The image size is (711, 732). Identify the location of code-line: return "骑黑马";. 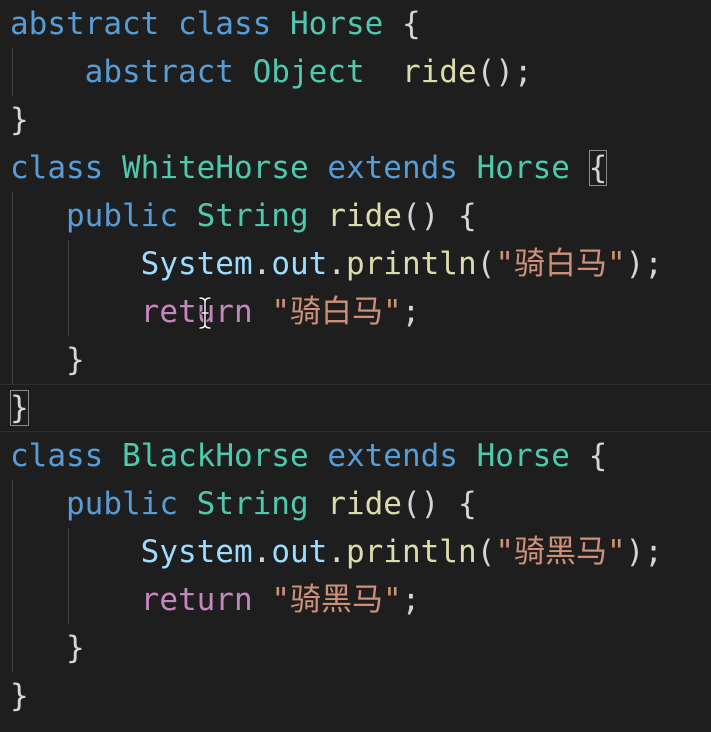
(355, 600).